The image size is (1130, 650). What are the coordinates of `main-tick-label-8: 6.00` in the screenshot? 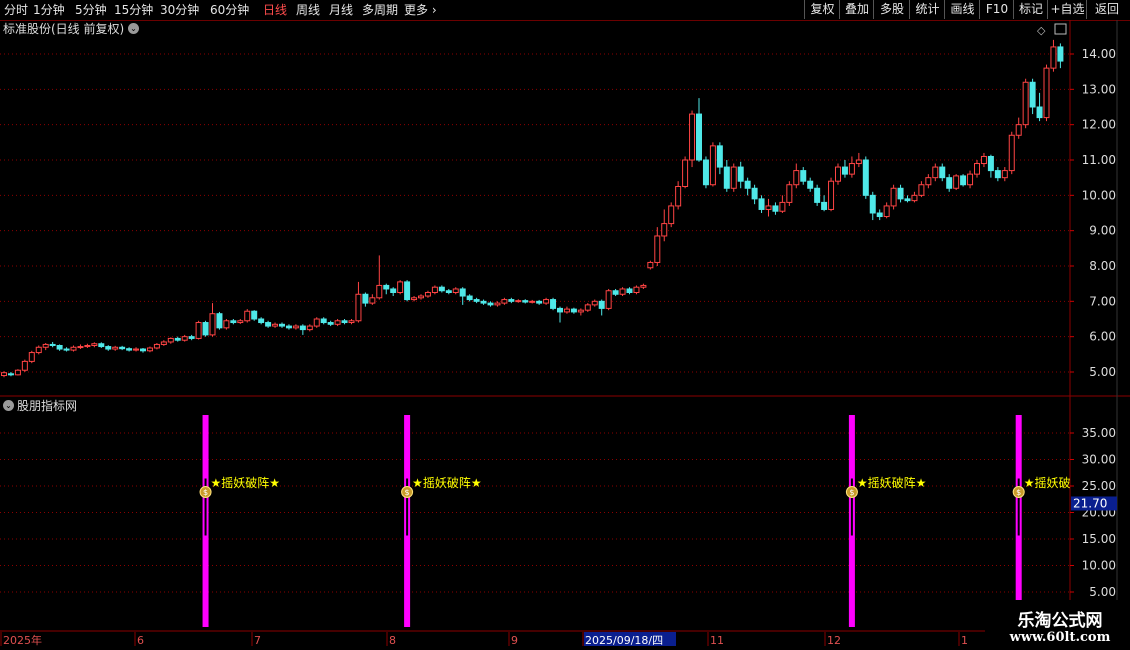 It's located at (1102, 337).